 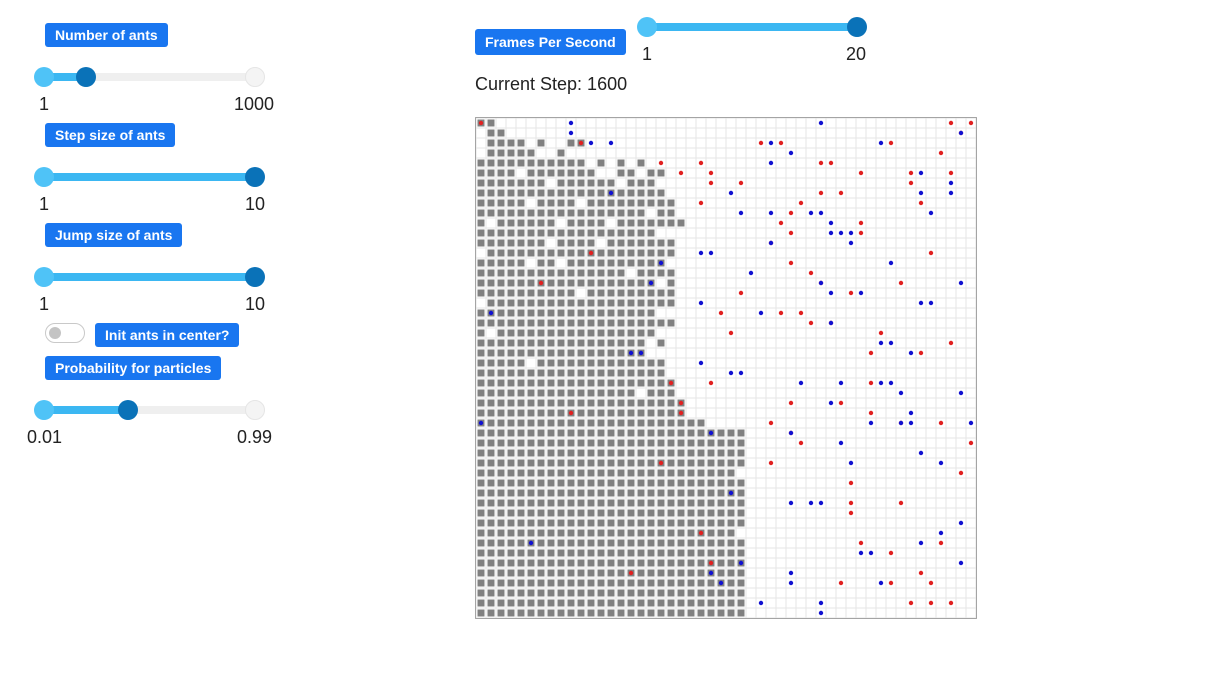 What do you see at coordinates (255, 437) in the screenshot?
I see `probability-max: 0.99` at bounding box center [255, 437].